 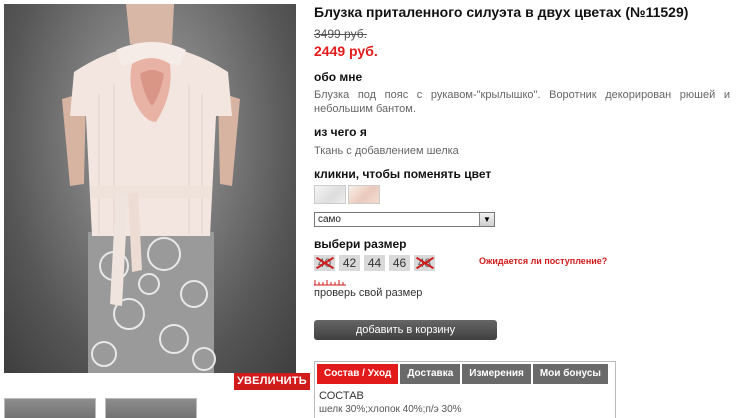 What do you see at coordinates (272, 381) in the screenshot?
I see `zoom-button: УВЕЛИЧИТЬ` at bounding box center [272, 381].